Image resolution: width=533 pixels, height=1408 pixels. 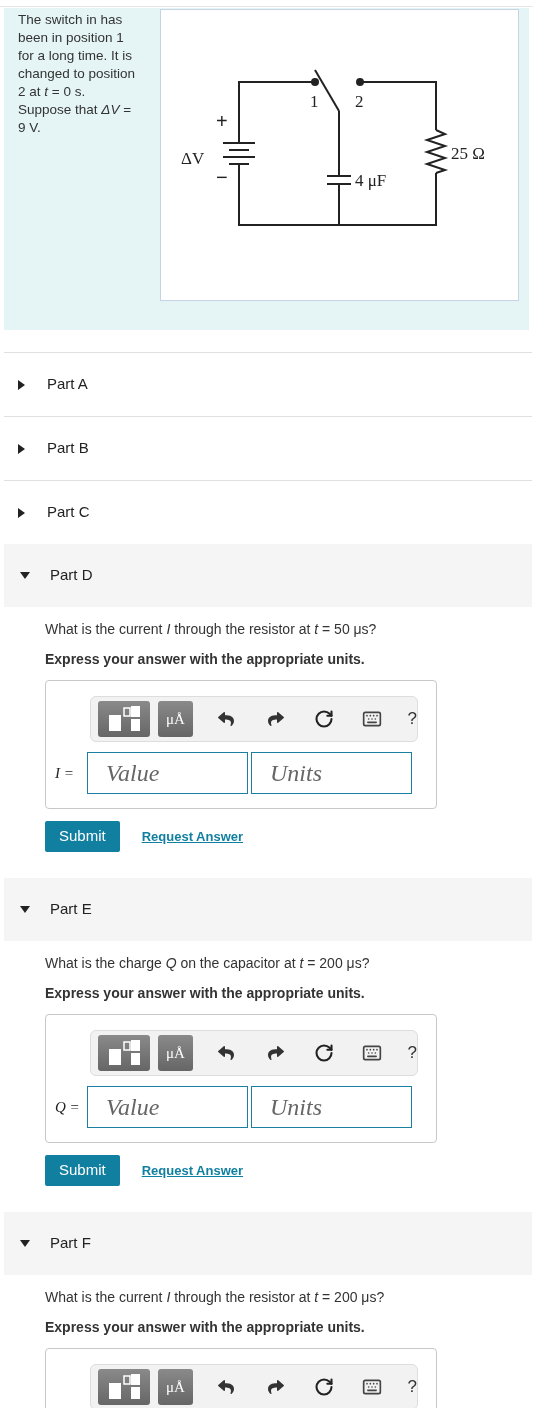 What do you see at coordinates (68, 1107) in the screenshot?
I see `variable-label: Q =` at bounding box center [68, 1107].